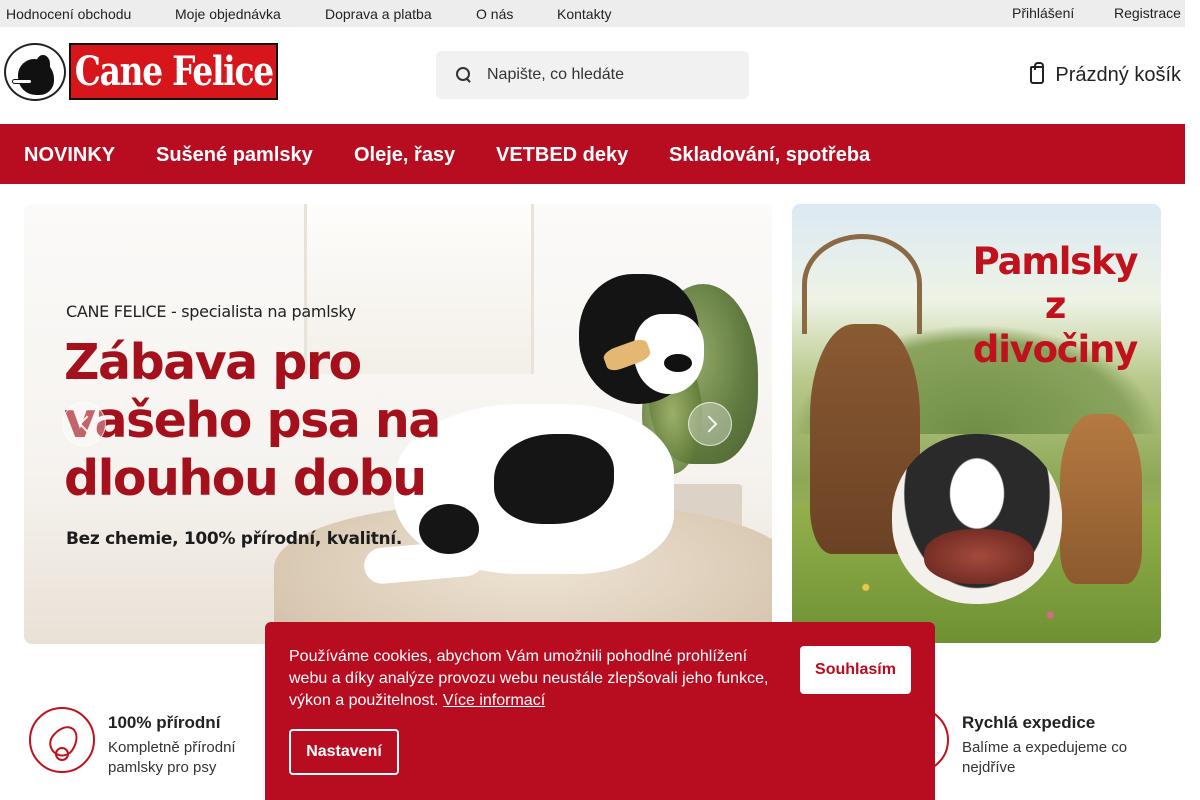 Image resolution: width=1200 pixels, height=800 pixels. What do you see at coordinates (769, 155) in the screenshot?
I see `nav-item-storage: Skladování, spotřeba` at bounding box center [769, 155].